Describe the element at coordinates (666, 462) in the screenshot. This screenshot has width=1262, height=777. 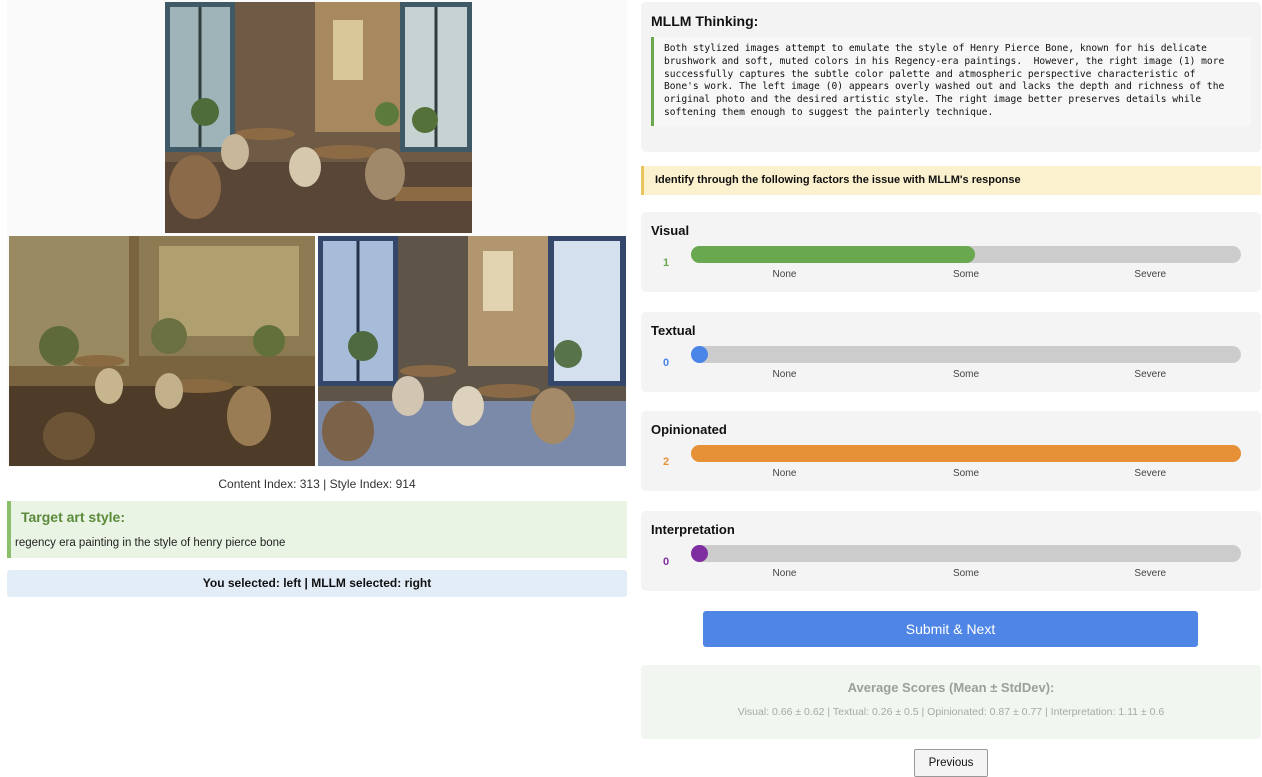
I see `factor-value: 2` at that location.